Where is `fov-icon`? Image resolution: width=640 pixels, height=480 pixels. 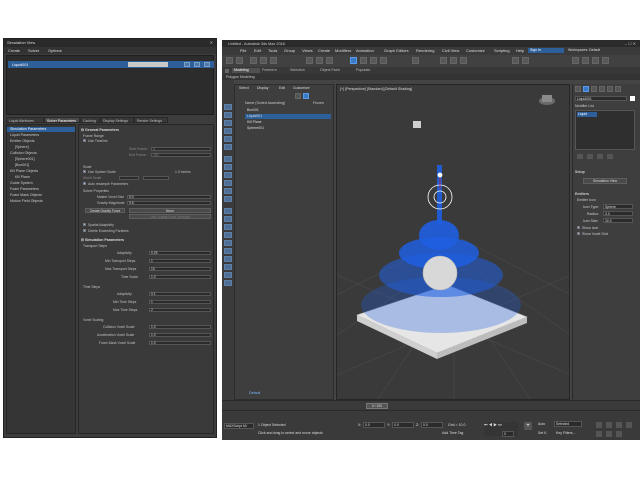
fov-icon is located at coordinates (599, 434).